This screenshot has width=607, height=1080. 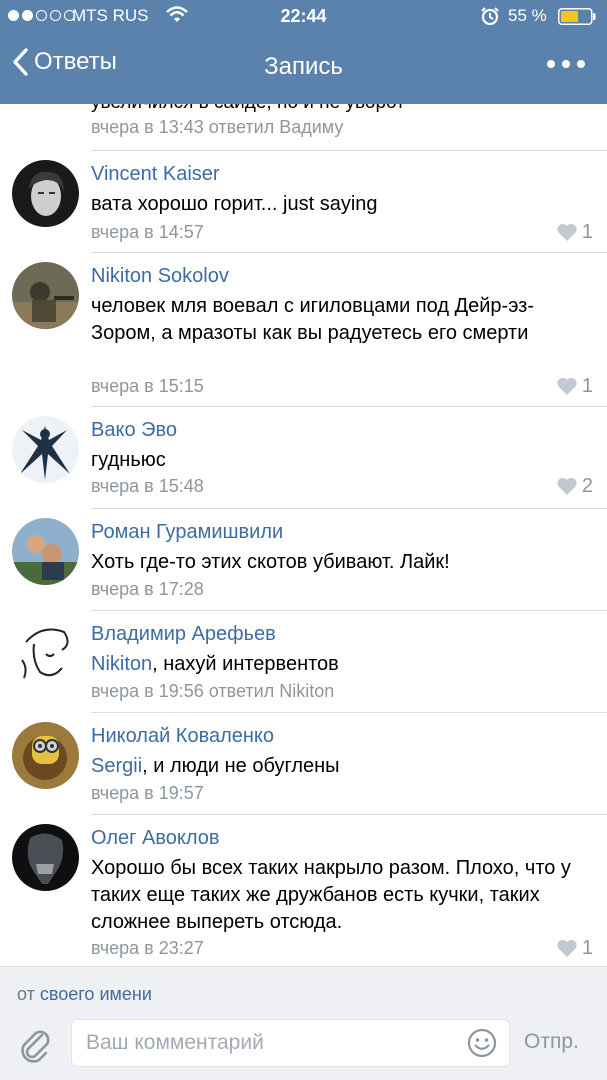 I want to click on send-button: Отпр., so click(x=551, y=1042).